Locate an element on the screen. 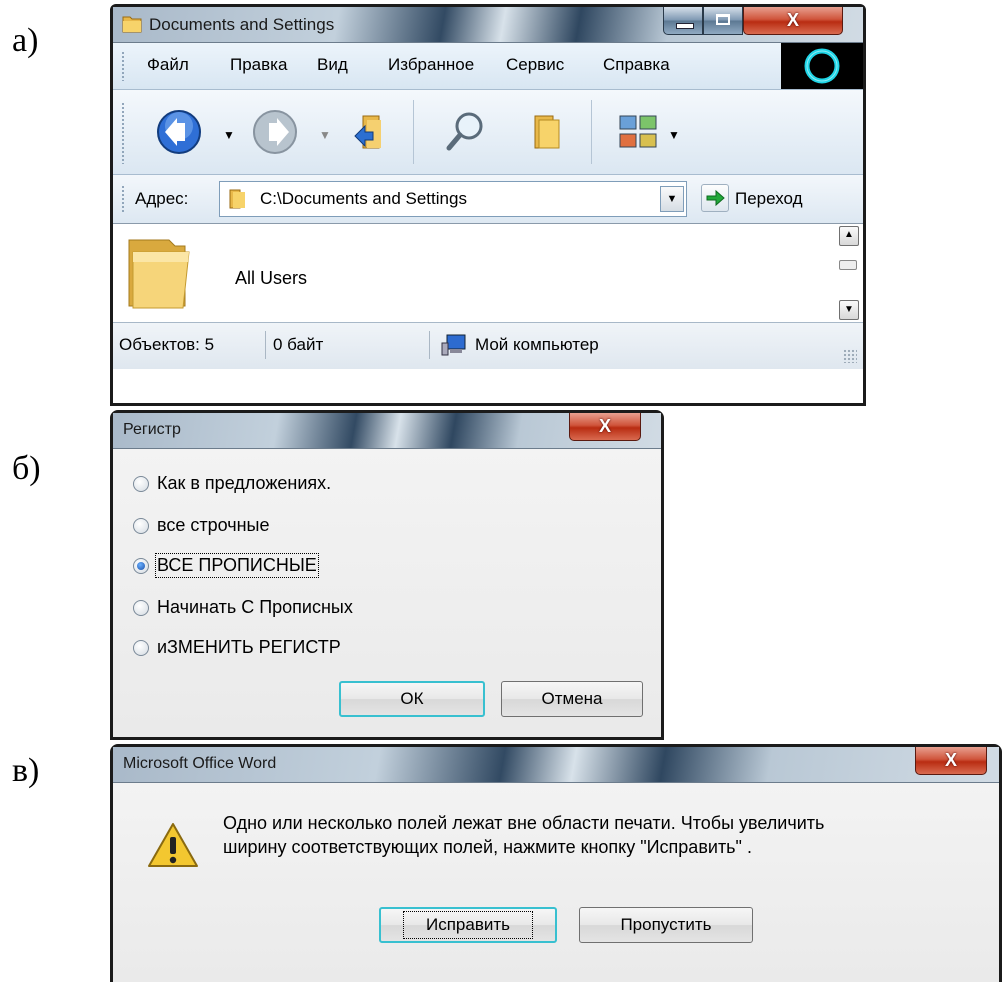 The height and width of the screenshot is (985, 1005). menu-edit: Правка is located at coordinates (258, 65).